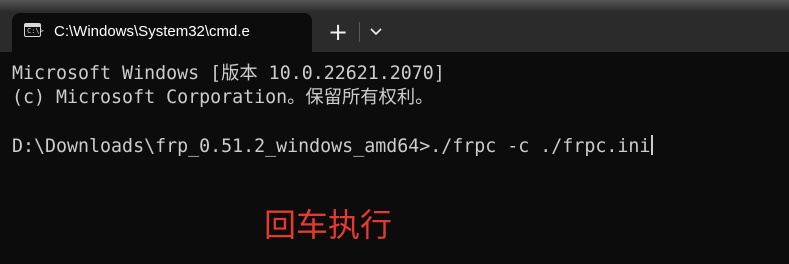 Image resolution: width=789 pixels, height=264 pixels. I want to click on terminal-icon: C:\>, so click(34, 30).